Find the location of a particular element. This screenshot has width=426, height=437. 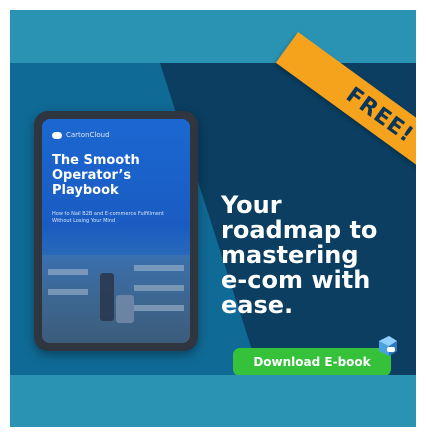

cloud-logo-icon is located at coordinates (57, 135).